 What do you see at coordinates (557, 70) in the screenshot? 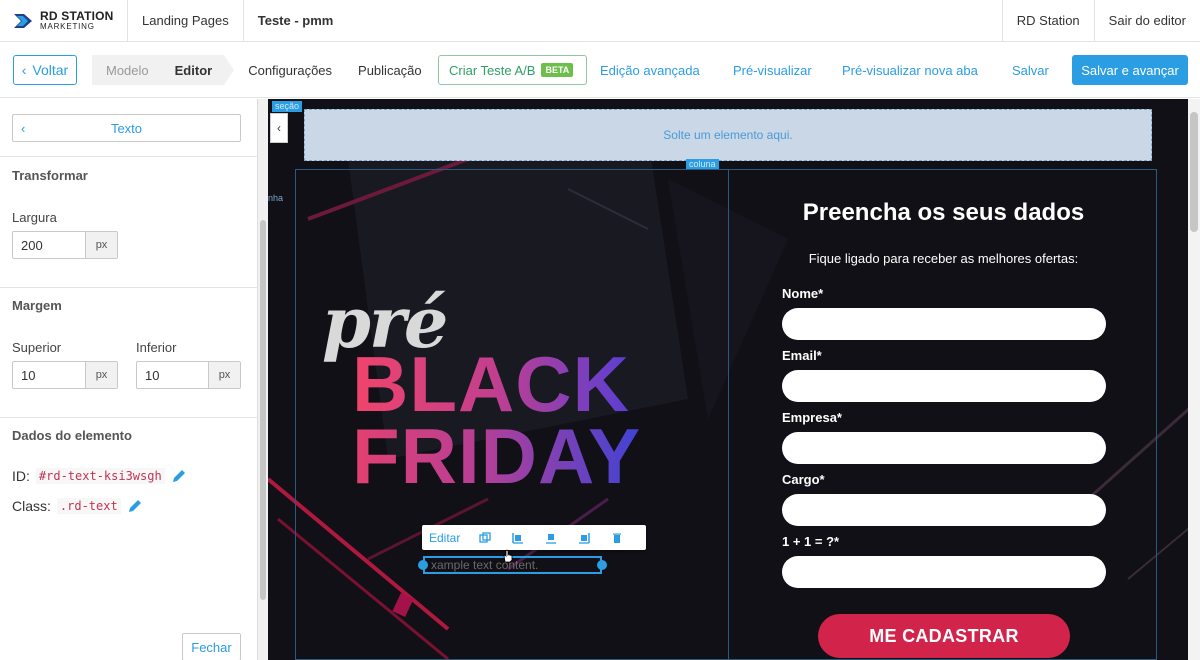
I see `beta-badge: BETA` at bounding box center [557, 70].